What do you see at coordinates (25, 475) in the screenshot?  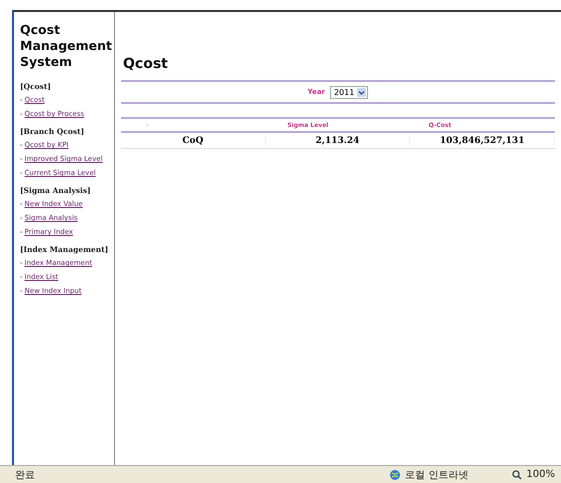 I see `status-text: 완료` at bounding box center [25, 475].